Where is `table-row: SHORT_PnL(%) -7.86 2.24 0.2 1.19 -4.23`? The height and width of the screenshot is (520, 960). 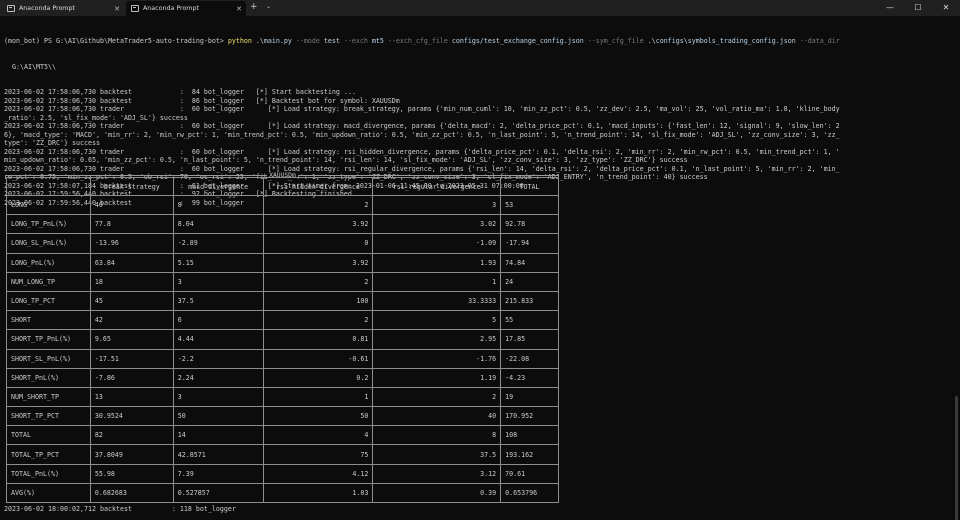 table-row: SHORT_PnL(%) -7.86 2.24 0.2 1.19 -4.23 is located at coordinates (282, 377).